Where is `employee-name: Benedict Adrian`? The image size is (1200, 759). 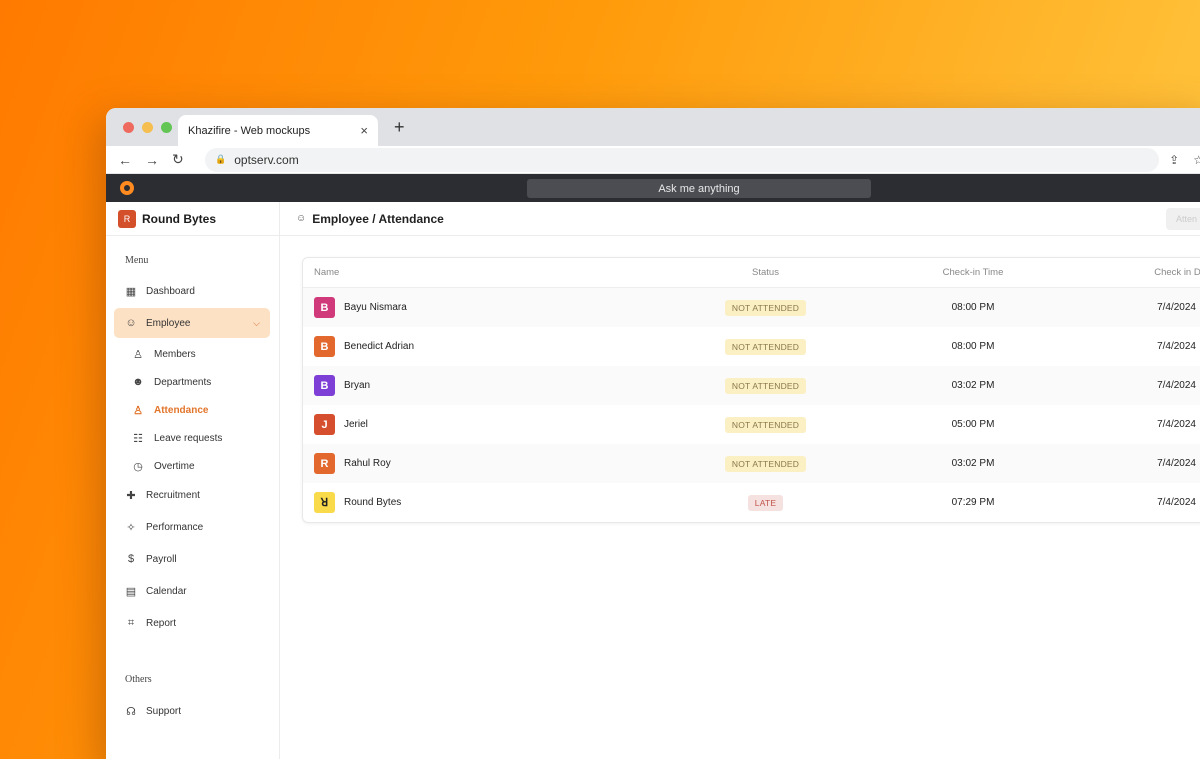 employee-name: Benedict Adrian is located at coordinates (379, 346).